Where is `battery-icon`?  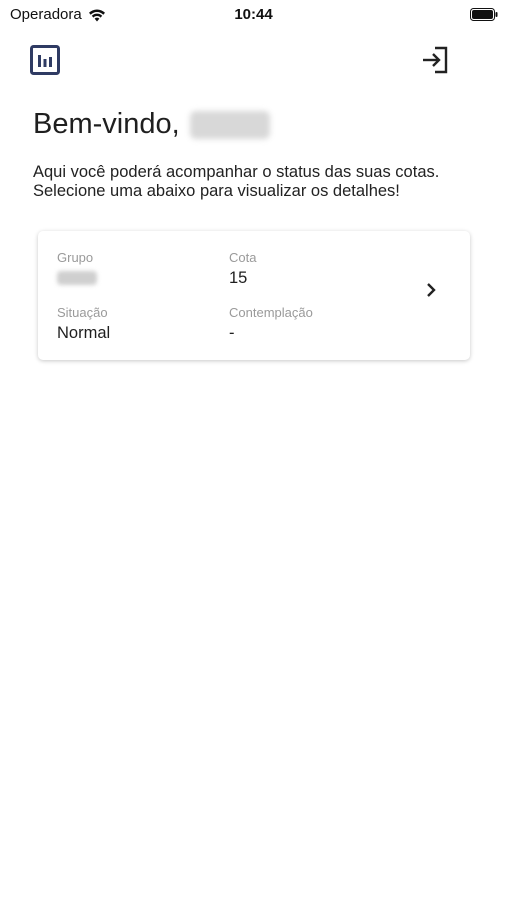 battery-icon is located at coordinates (484, 14).